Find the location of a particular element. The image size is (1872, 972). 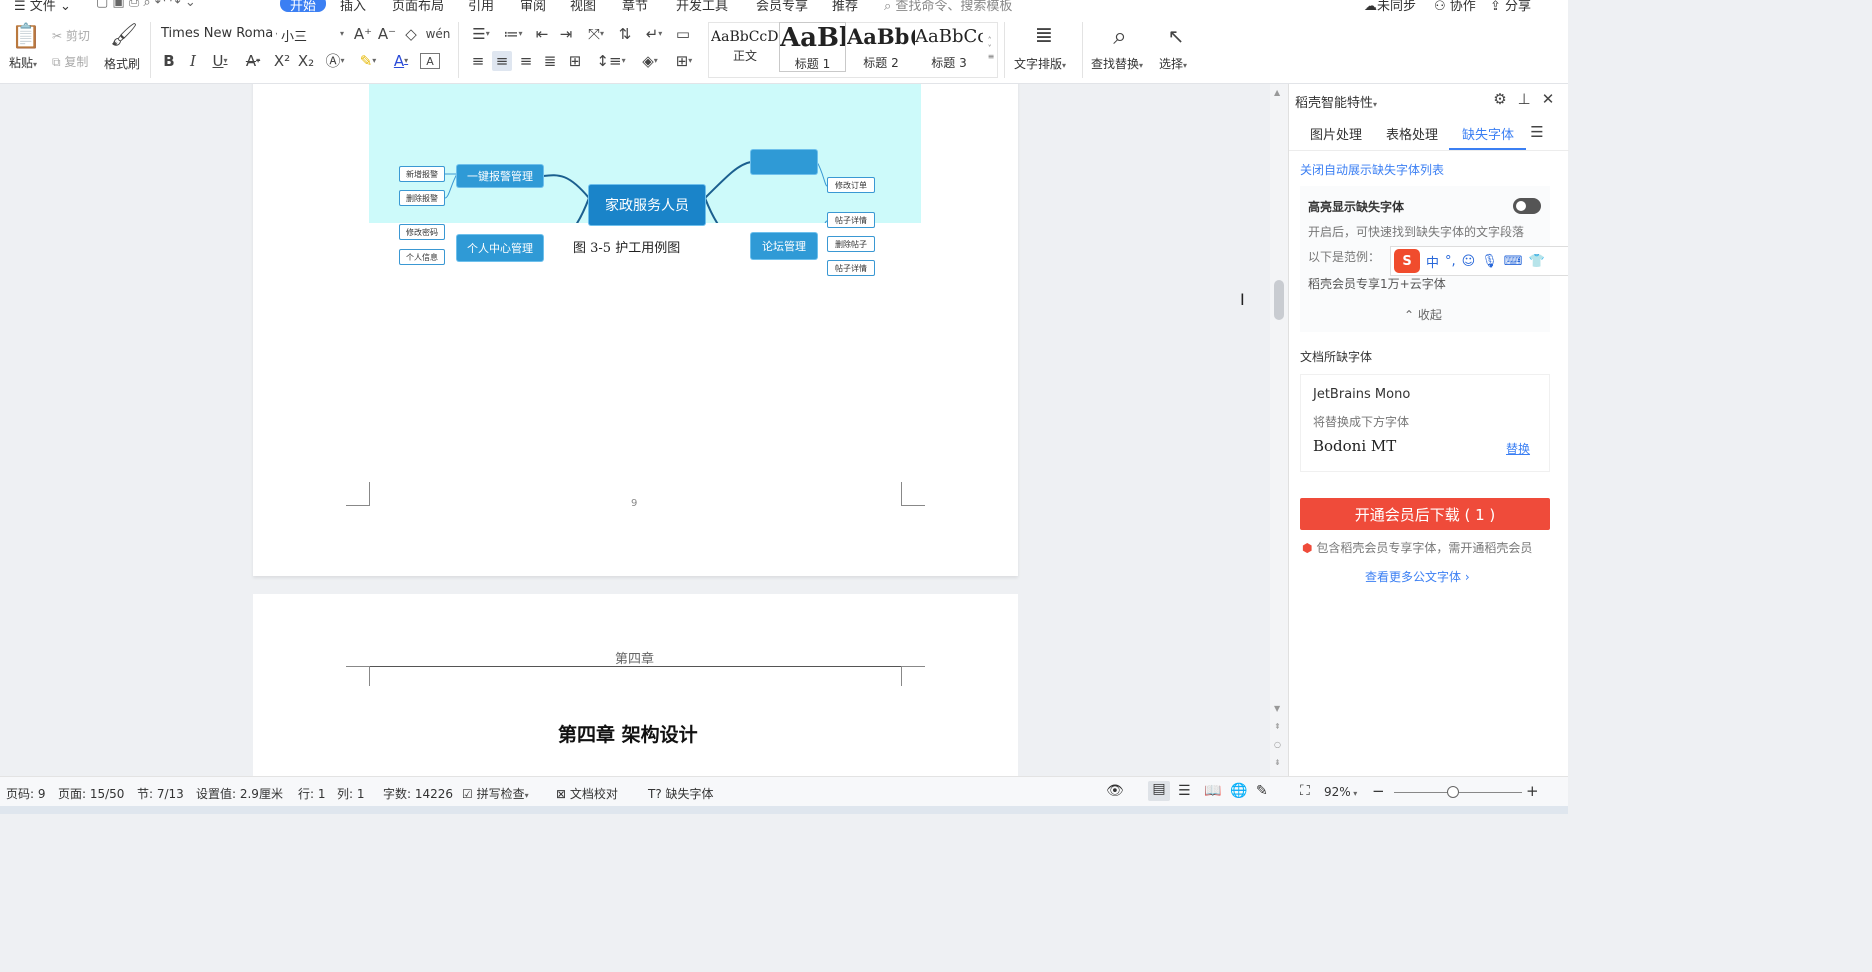

scroll-up-icon: ▲ is located at coordinates (1277, 92).